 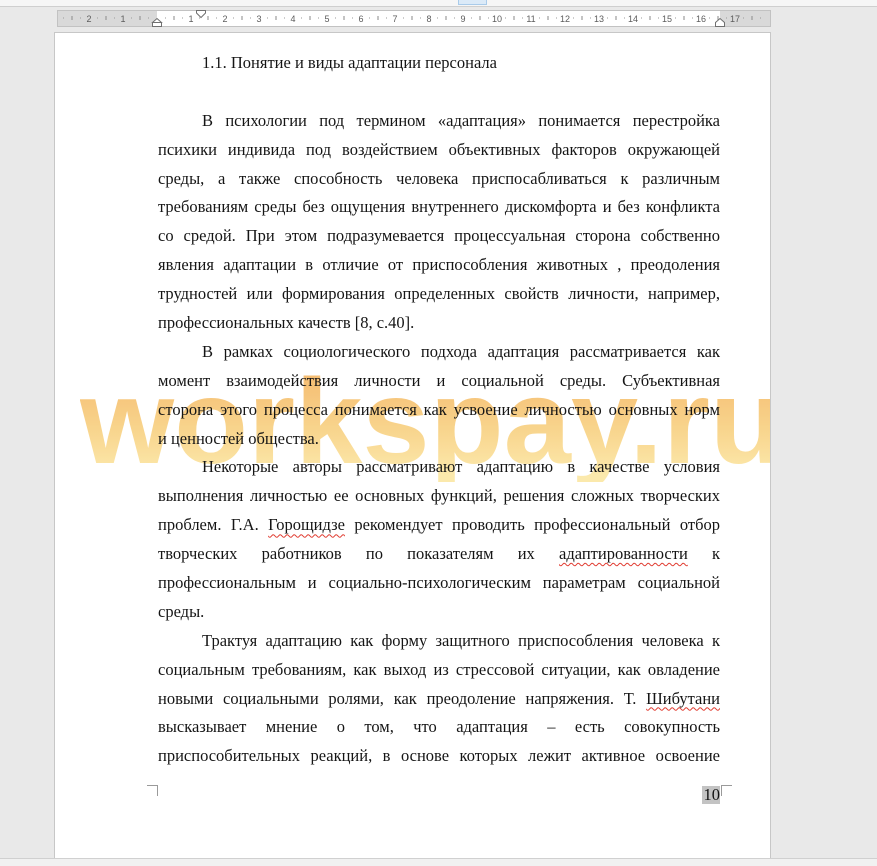 What do you see at coordinates (213, 524) in the screenshot?
I see `line-text: проблем. Г.А.` at bounding box center [213, 524].